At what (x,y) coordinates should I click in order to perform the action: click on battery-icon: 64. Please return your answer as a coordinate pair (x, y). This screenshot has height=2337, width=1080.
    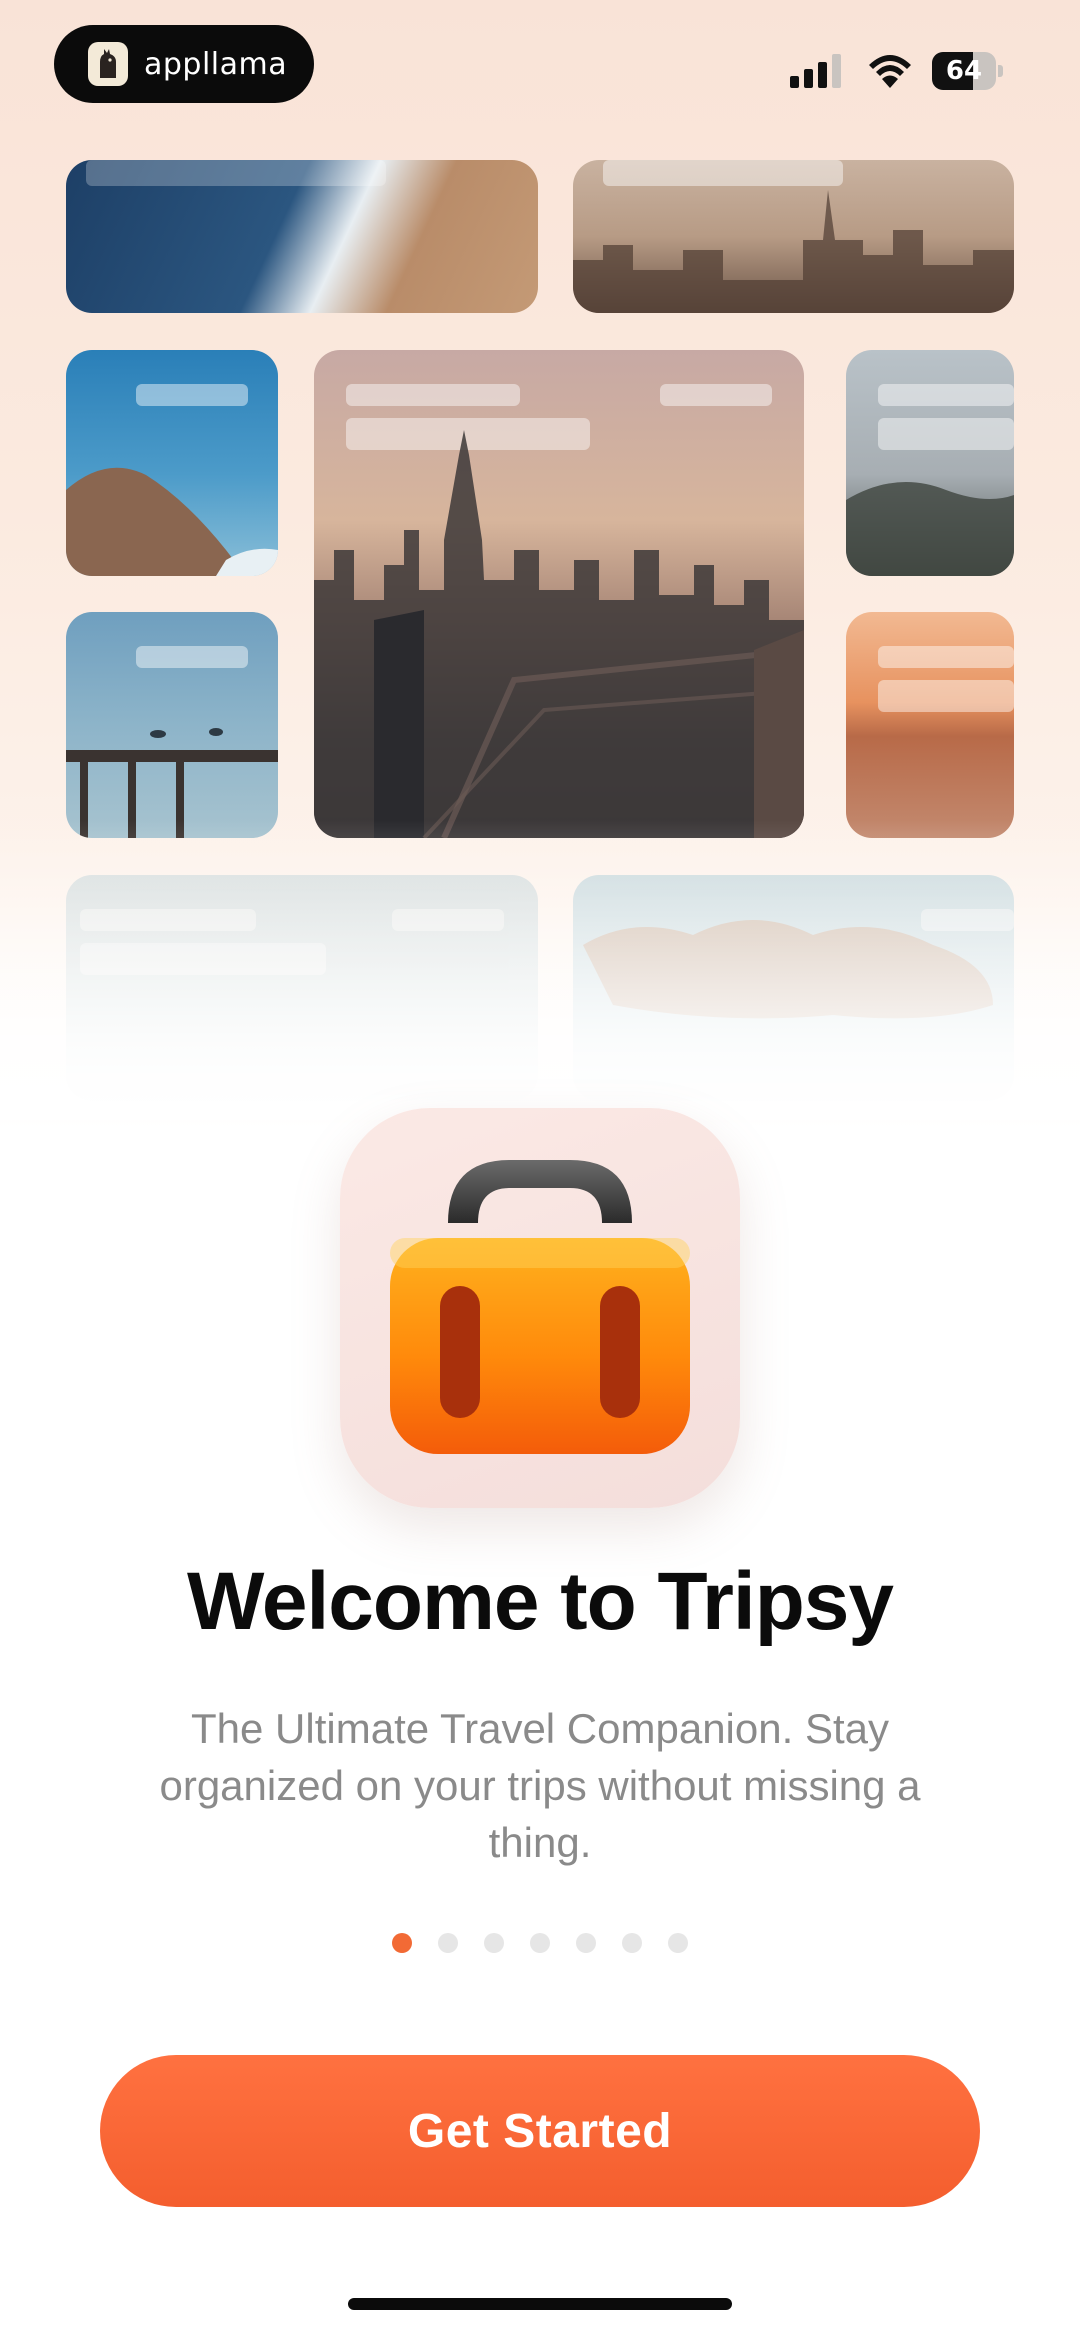
    Looking at the image, I should click on (968, 71).